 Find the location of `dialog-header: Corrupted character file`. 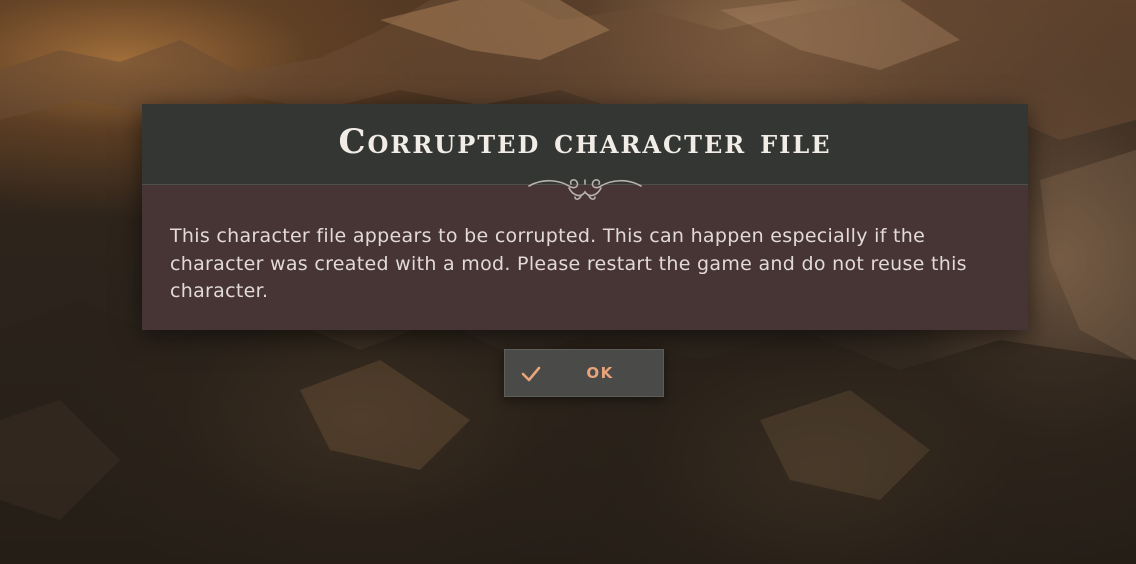

dialog-header: Corrupted character file is located at coordinates (585, 144).